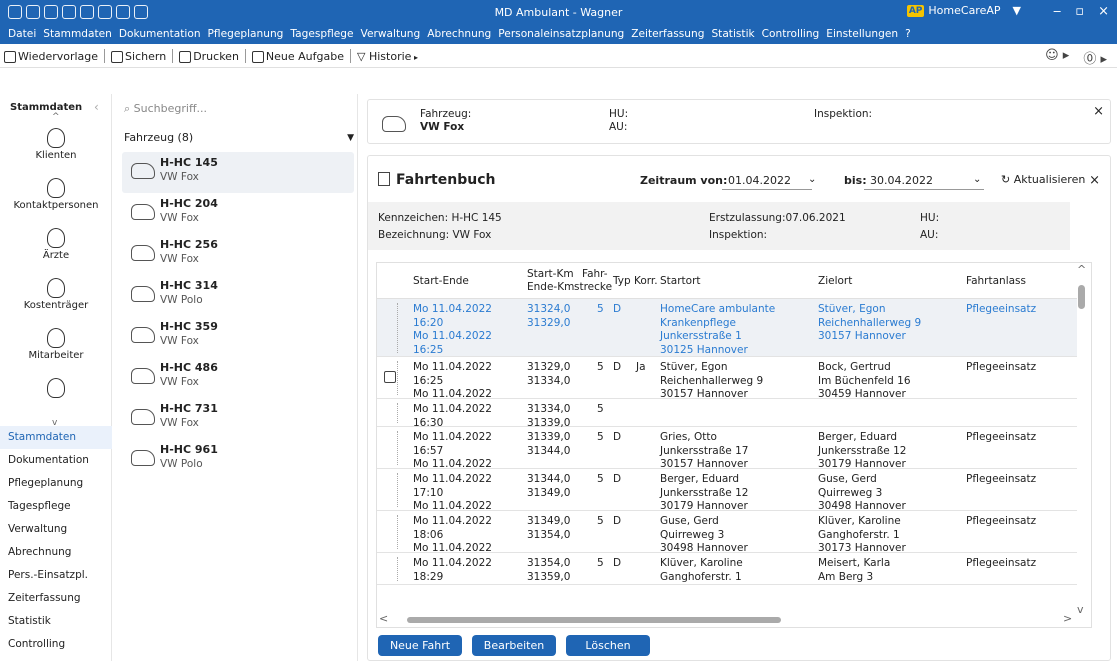  Describe the element at coordinates (56, 437) in the screenshot. I see `sidebar-nav-item: Stammdaten` at that location.